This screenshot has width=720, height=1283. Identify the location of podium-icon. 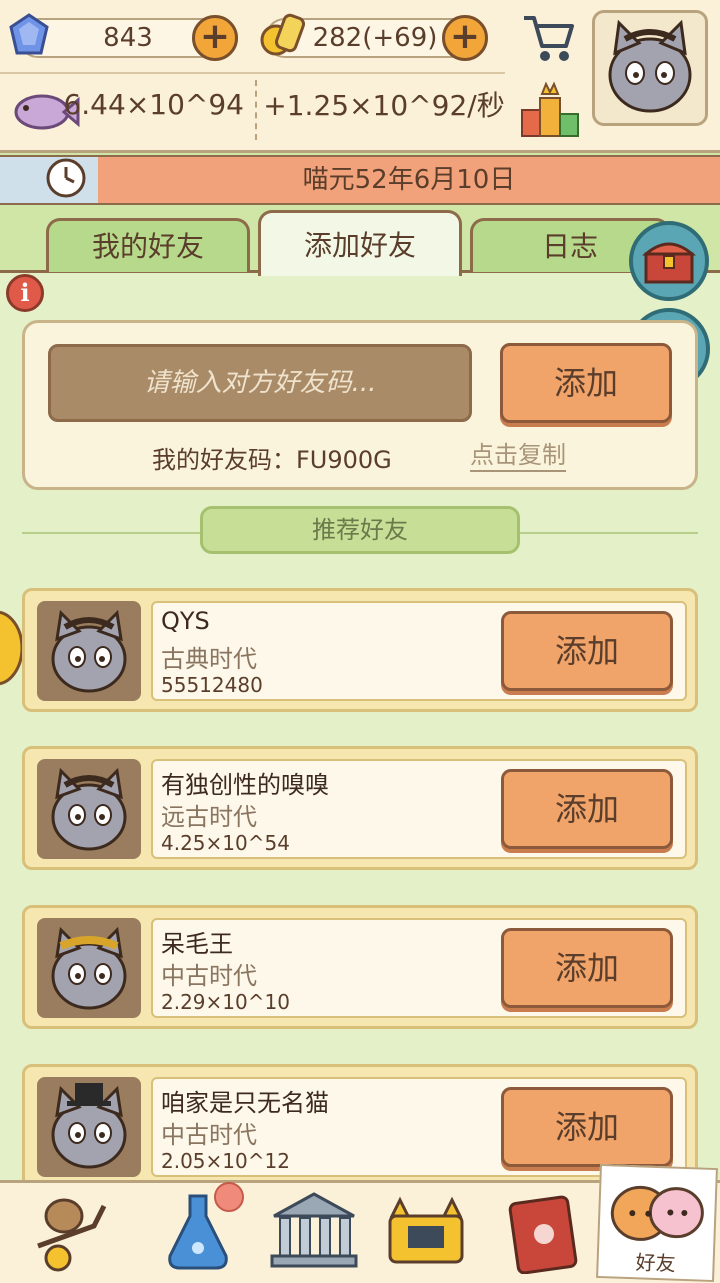
(550, 110).